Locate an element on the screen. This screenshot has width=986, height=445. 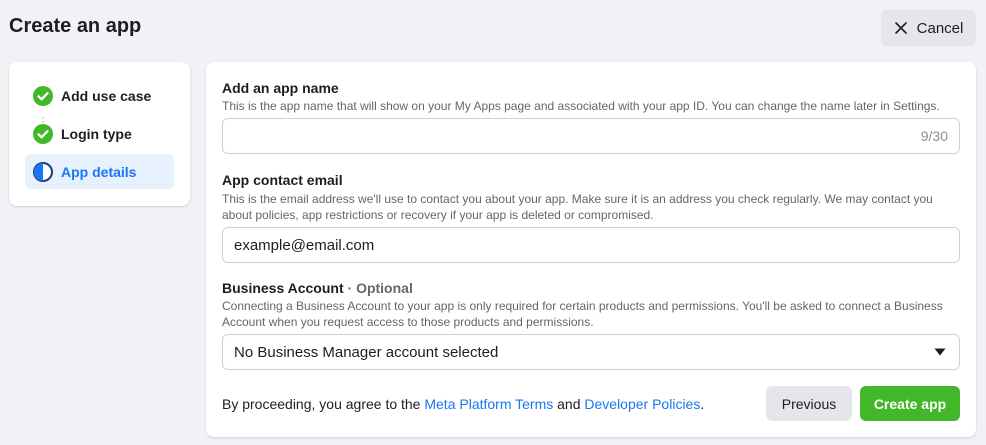
cancel-button: Cancel is located at coordinates (928, 28).